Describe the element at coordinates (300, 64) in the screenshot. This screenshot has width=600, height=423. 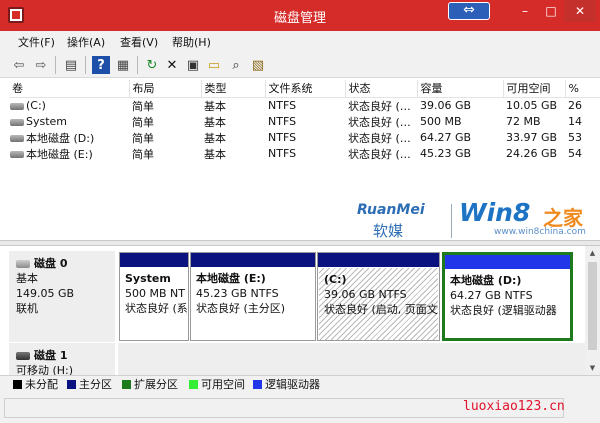
I see `toolbar: ⇦ ⇨ ▤ ? ▦ ↻ ✕ ▣ ▭ ⌕ ▧` at that location.